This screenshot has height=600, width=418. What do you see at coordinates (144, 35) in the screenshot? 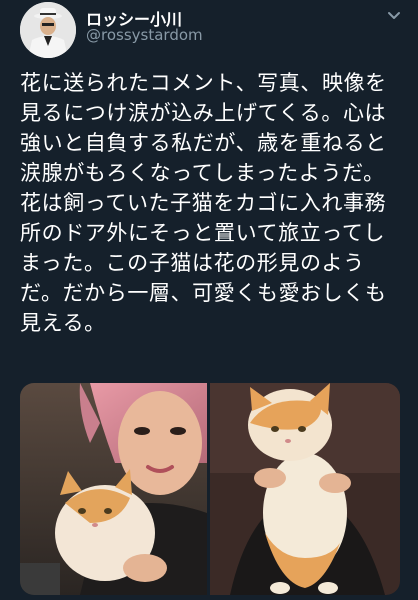
I see `author-username: @rossystardom` at bounding box center [144, 35].